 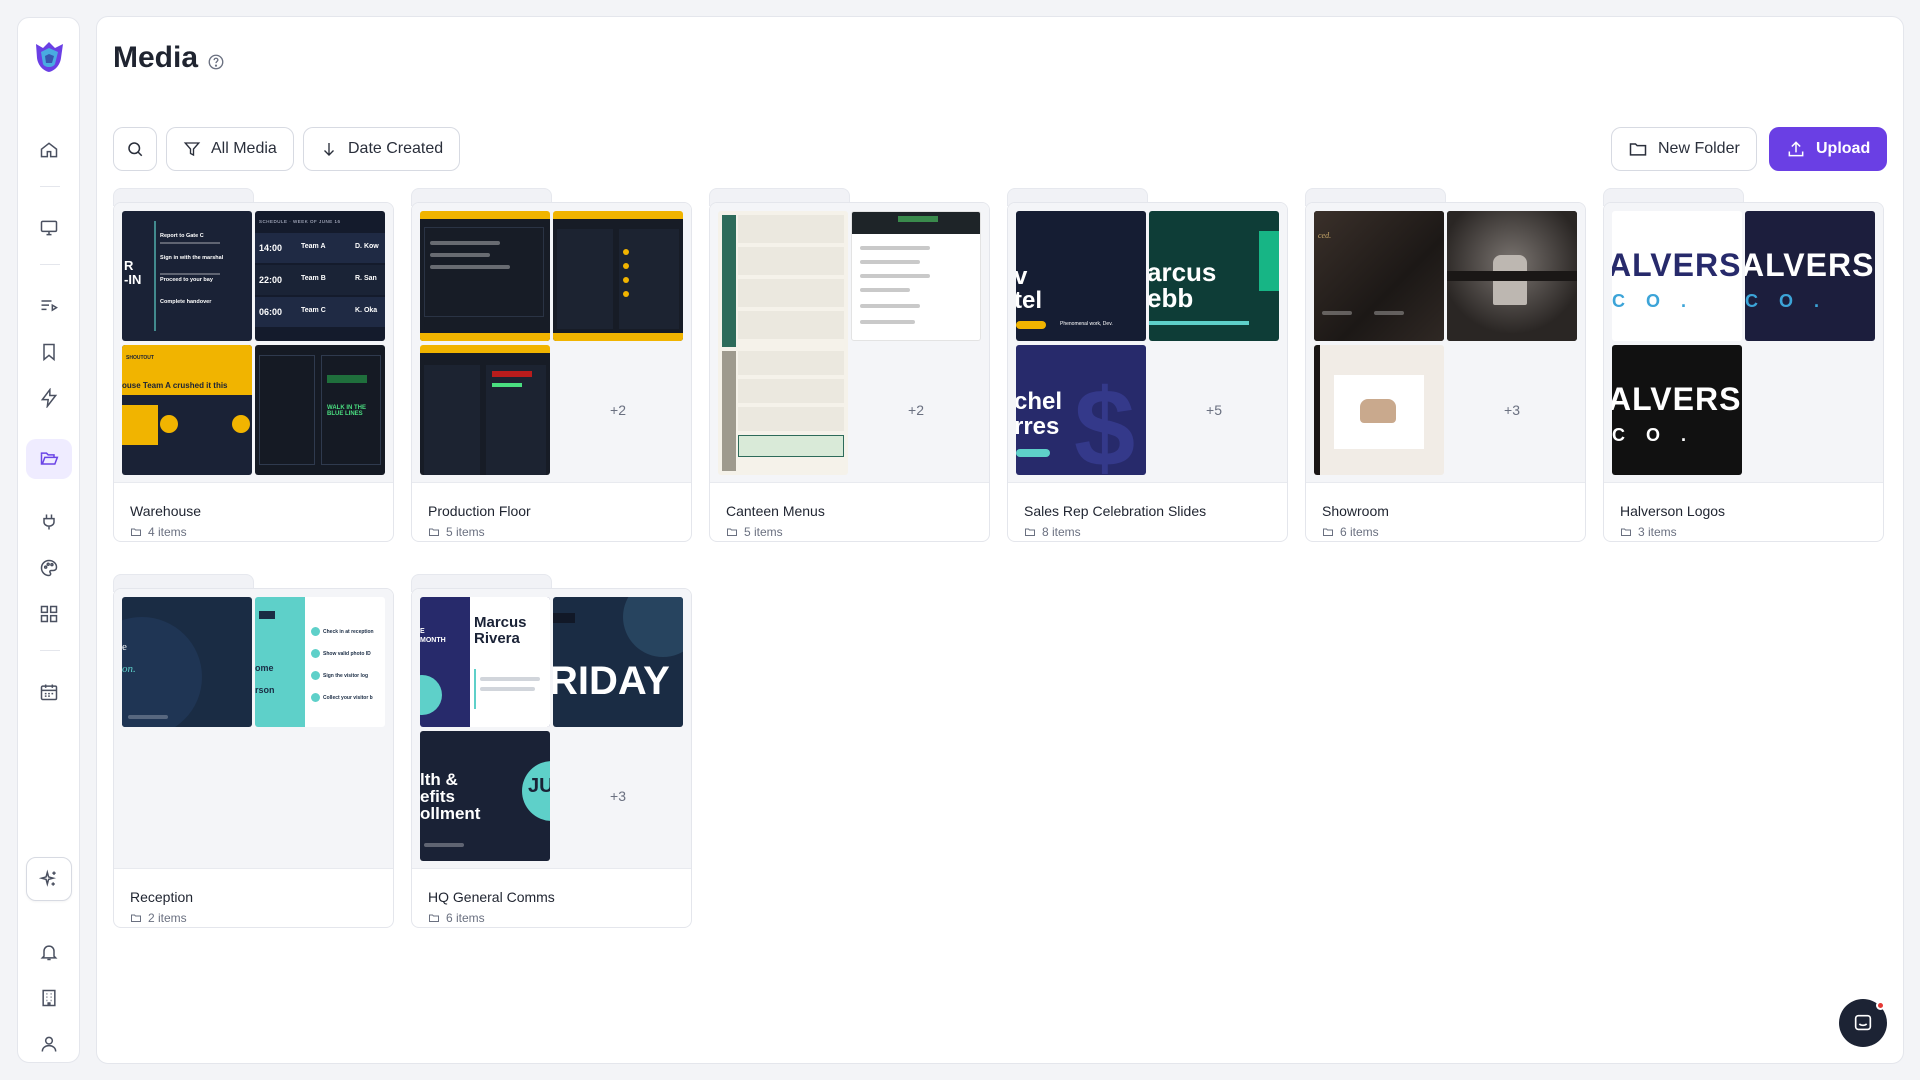 What do you see at coordinates (49, 56) in the screenshot?
I see `app-logo` at bounding box center [49, 56].